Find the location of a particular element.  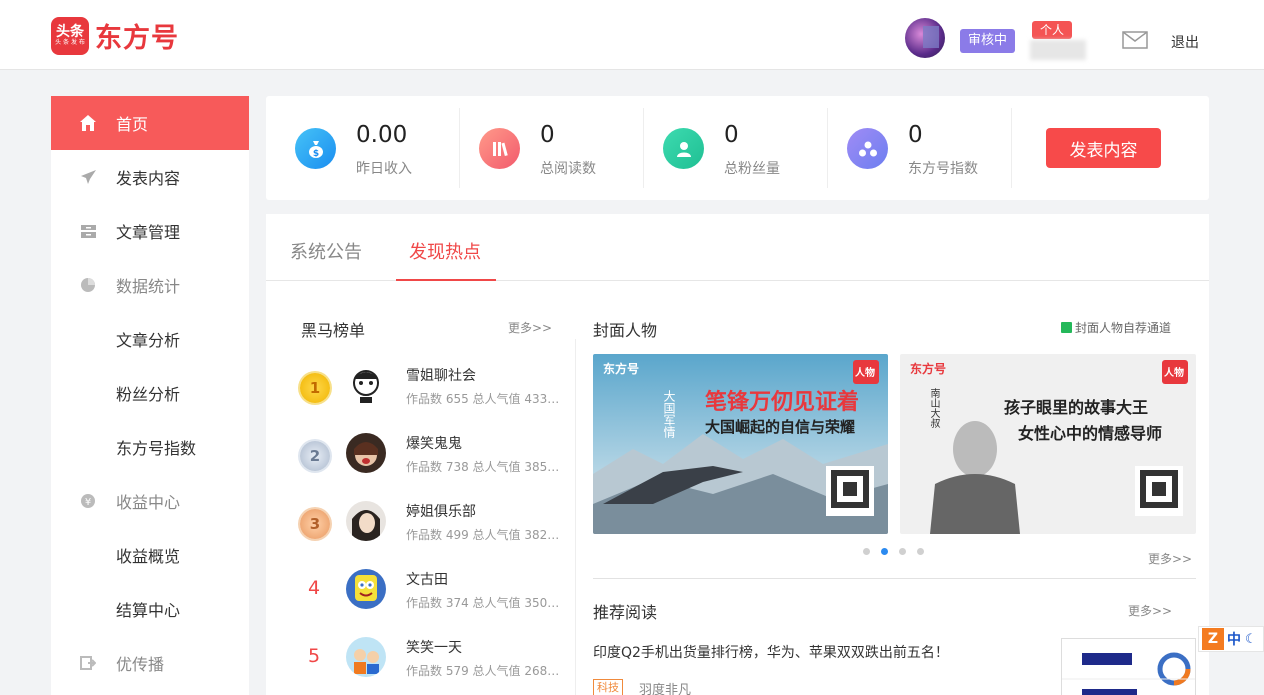

sidebar-item-dongfang-index: 东方号指数 is located at coordinates (150, 447).